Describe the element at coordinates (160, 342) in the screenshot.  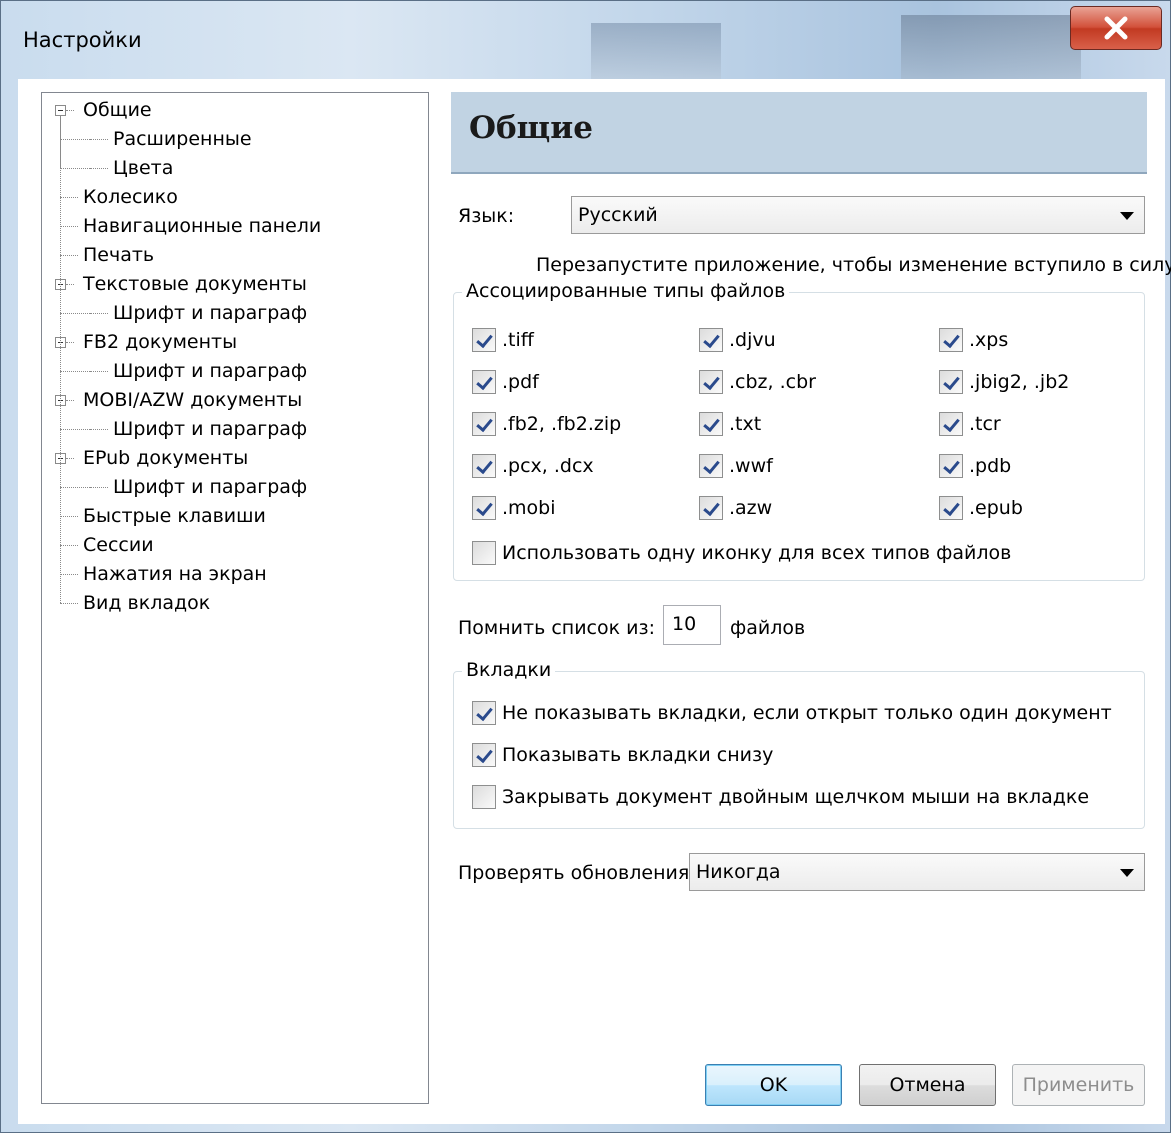
I see `tree-item: FB2 документы` at that location.